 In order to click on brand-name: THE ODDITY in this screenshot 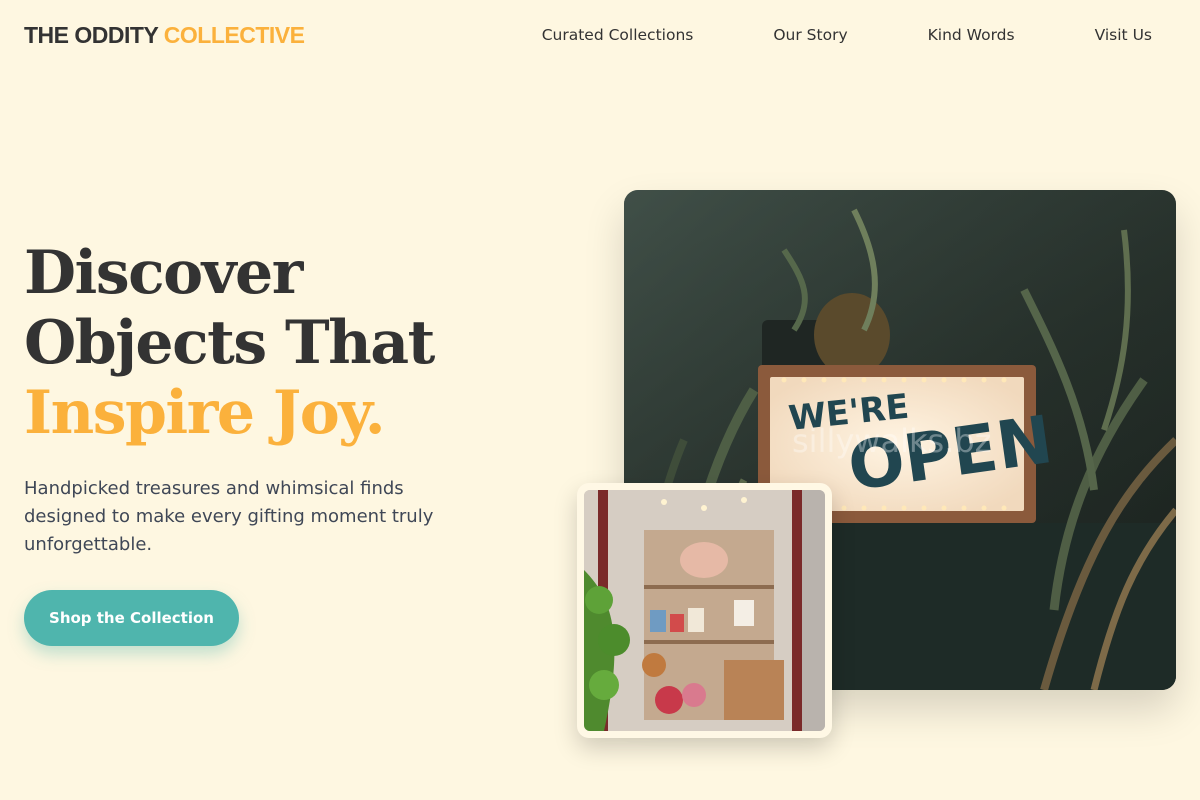, I will do `click(91, 35)`.